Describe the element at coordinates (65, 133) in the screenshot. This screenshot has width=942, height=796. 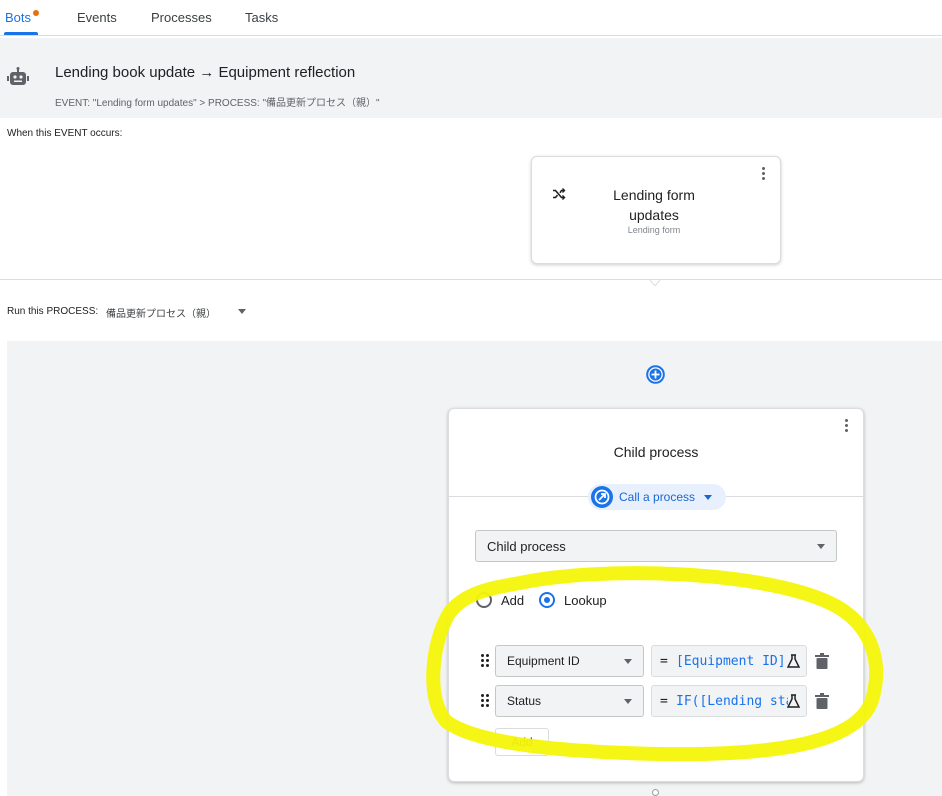
I see `event-section-label: When this EVENT occurs:` at that location.